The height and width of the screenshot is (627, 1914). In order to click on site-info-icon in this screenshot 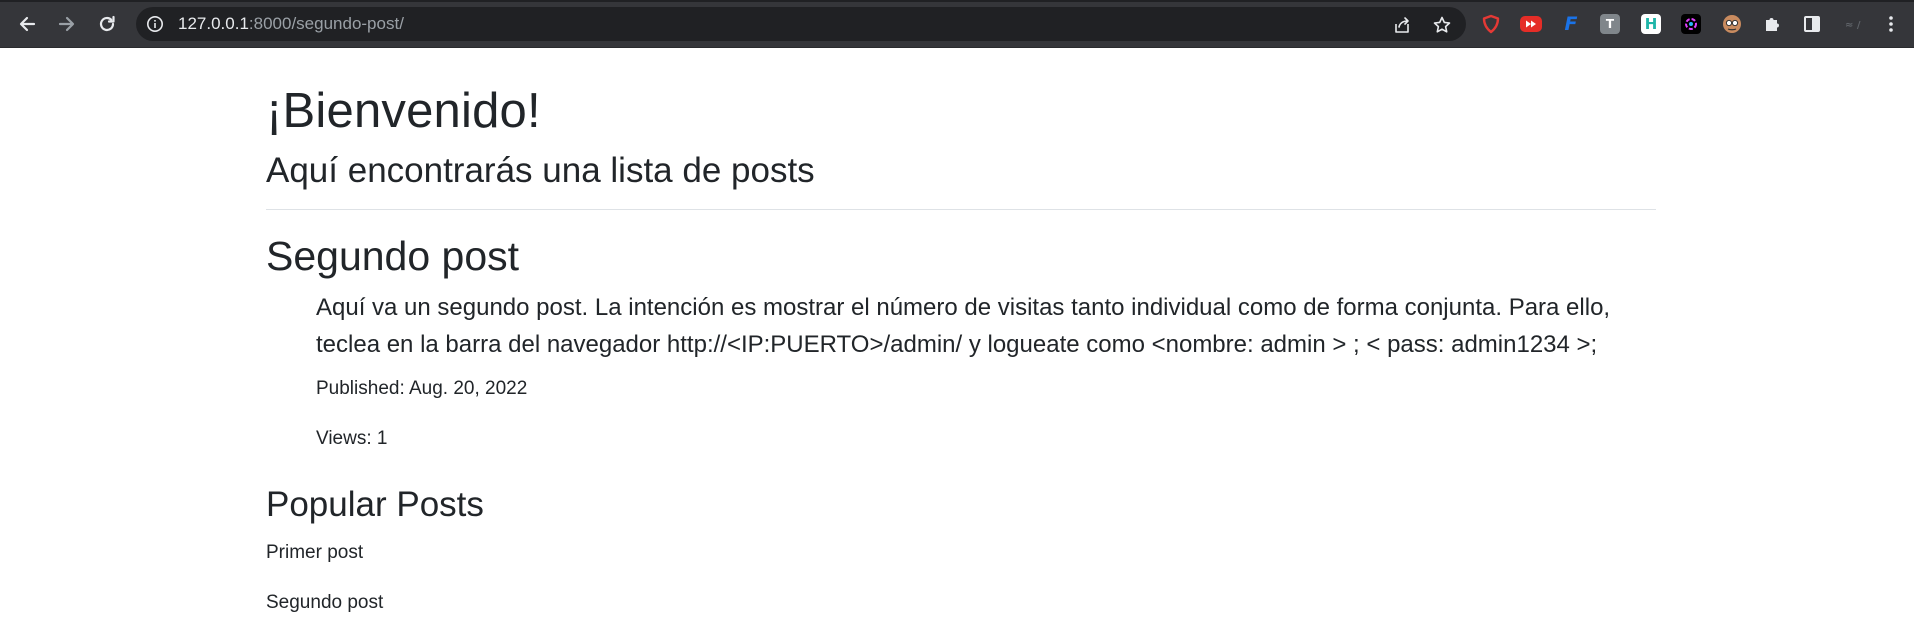, I will do `click(155, 24)`.